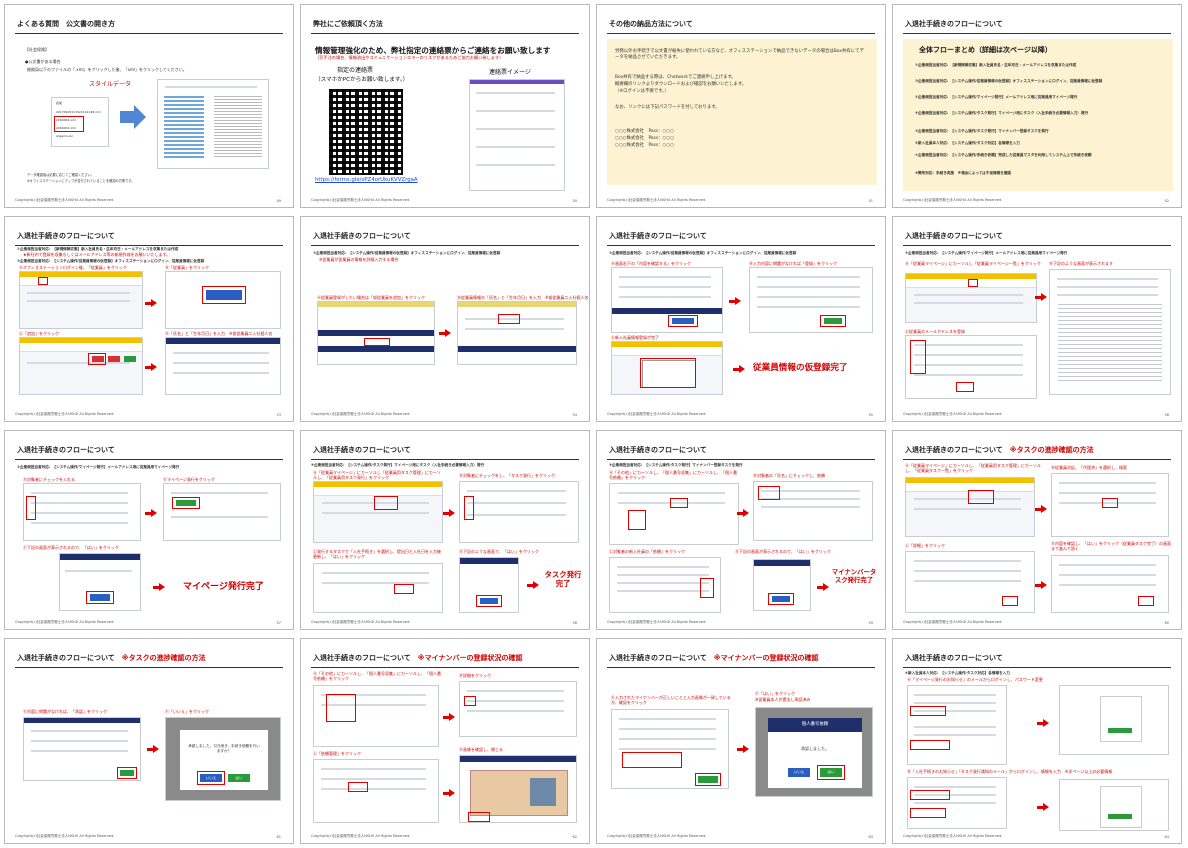 Image resolution: width=1188 pixels, height=848 pixels. What do you see at coordinates (1166, 201) in the screenshot?
I see `page-number: 52` at bounding box center [1166, 201].